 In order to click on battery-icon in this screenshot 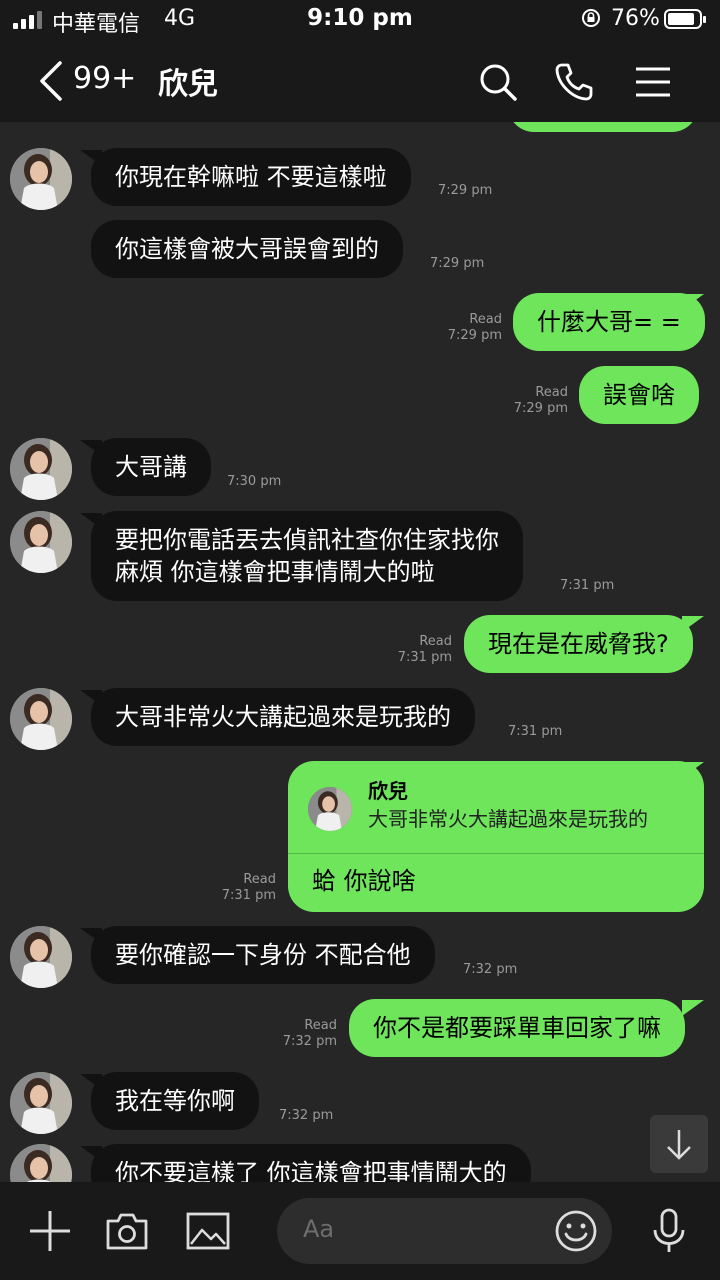, I will do `click(685, 19)`.